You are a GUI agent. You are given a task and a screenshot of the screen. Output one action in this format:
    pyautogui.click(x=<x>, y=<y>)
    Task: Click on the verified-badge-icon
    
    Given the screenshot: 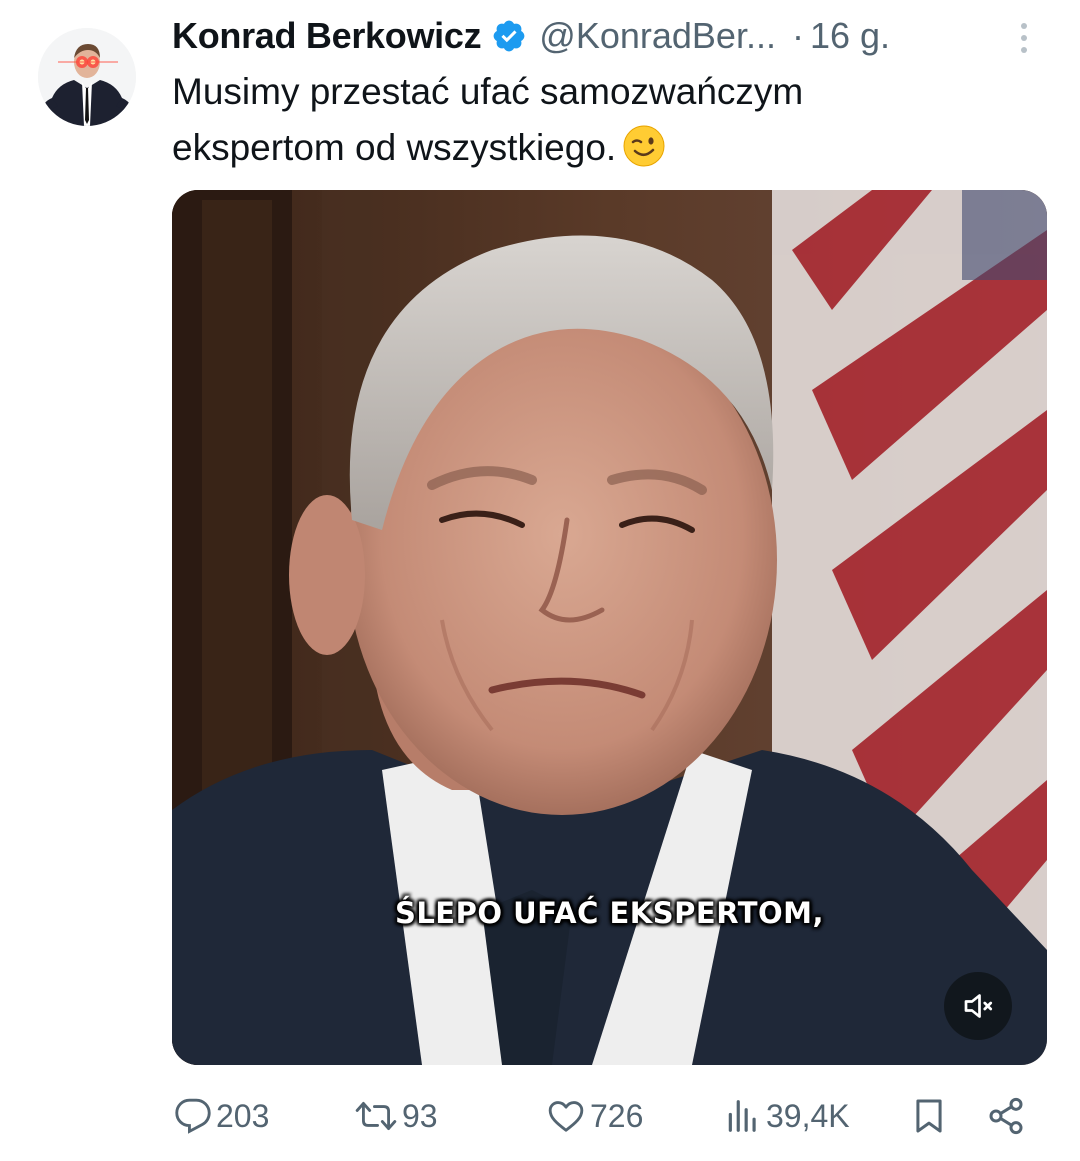 What is the action you would take?
    pyautogui.click(x=509, y=36)
    